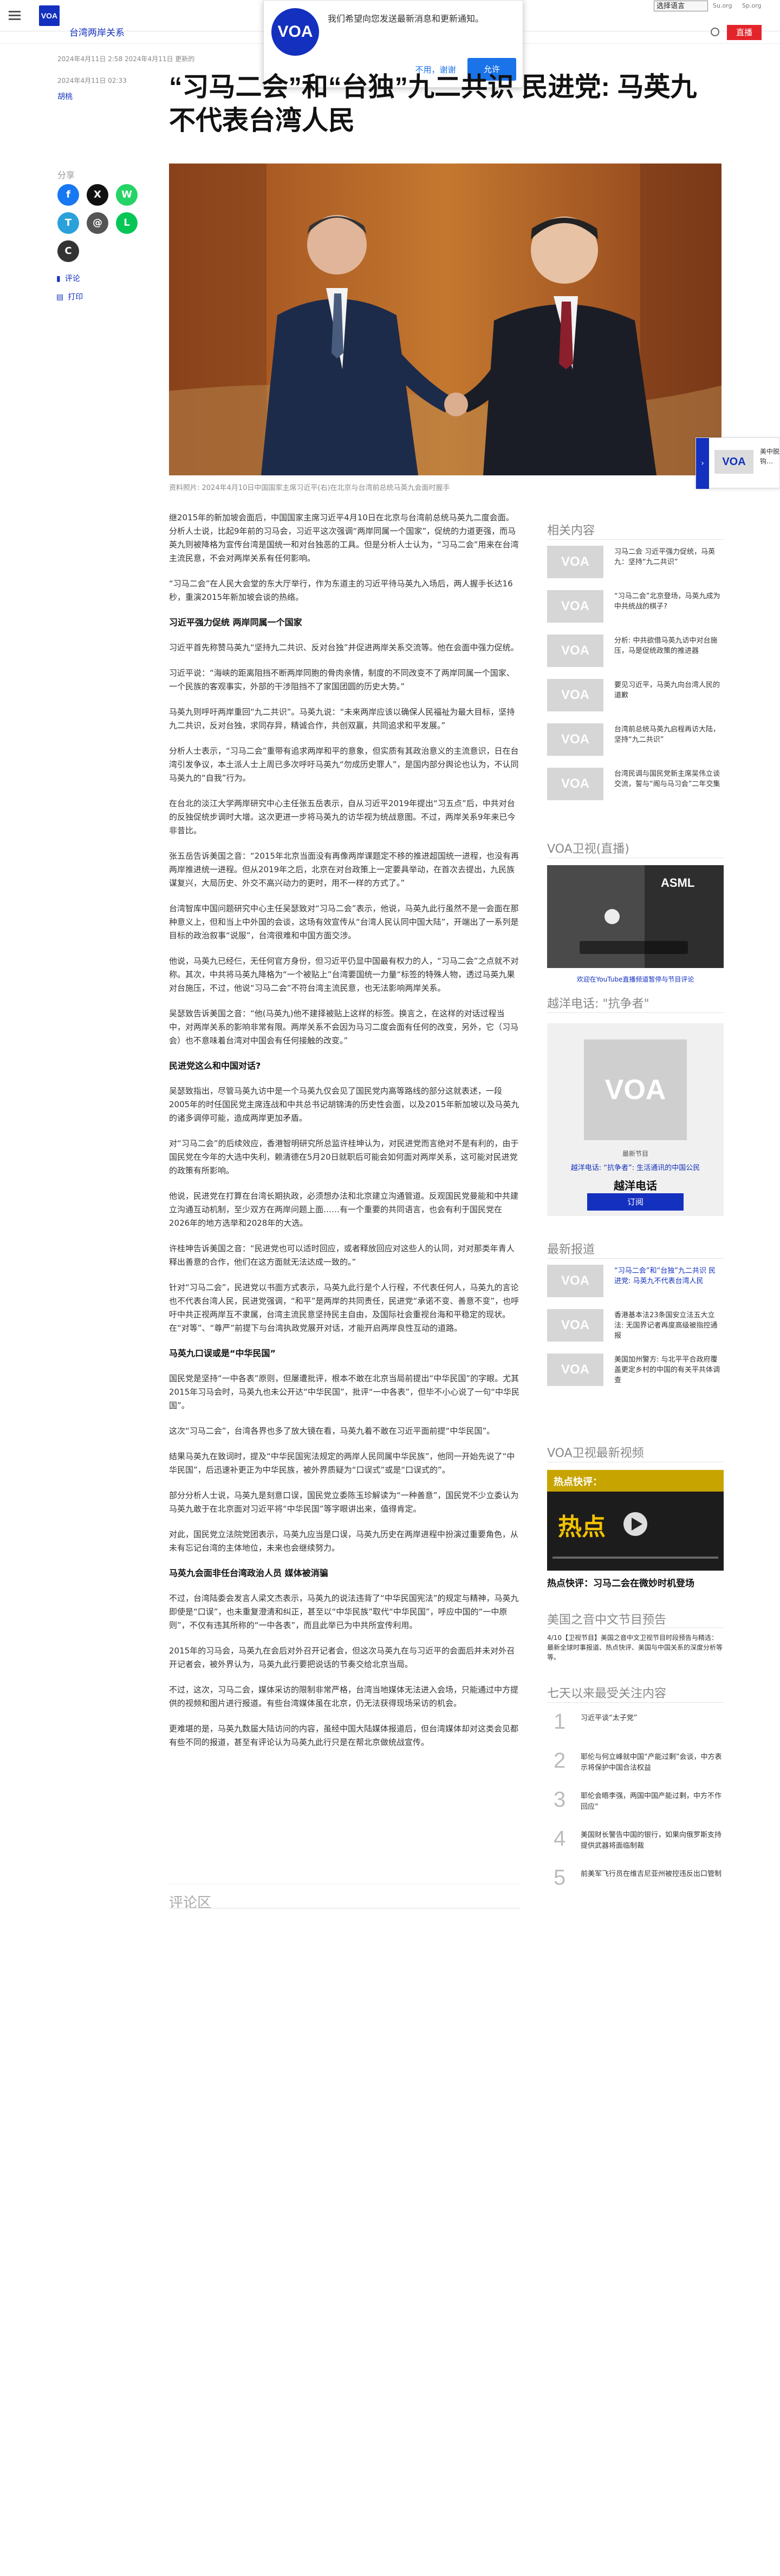 The image size is (780, 2576). I want to click on article-date: 2024年4月11日 02:33, so click(92, 80).